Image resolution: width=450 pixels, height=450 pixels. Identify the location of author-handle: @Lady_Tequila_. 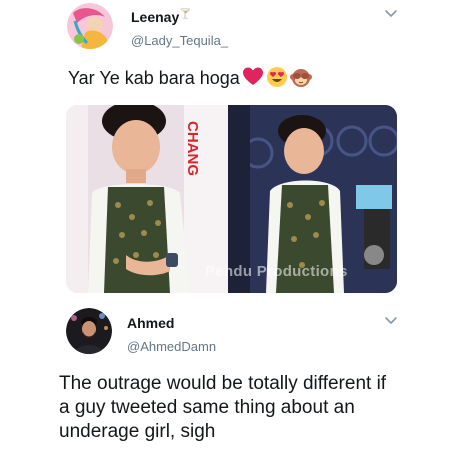
(179, 40).